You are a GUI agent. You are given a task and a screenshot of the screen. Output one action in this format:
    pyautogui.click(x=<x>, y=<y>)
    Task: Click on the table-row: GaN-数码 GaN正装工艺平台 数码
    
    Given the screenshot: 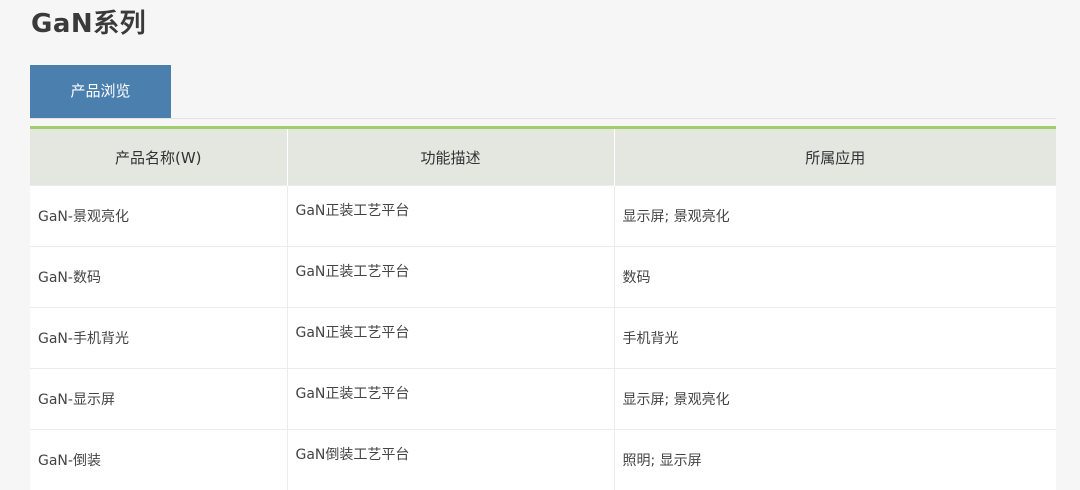 What is the action you would take?
    pyautogui.click(x=543, y=277)
    